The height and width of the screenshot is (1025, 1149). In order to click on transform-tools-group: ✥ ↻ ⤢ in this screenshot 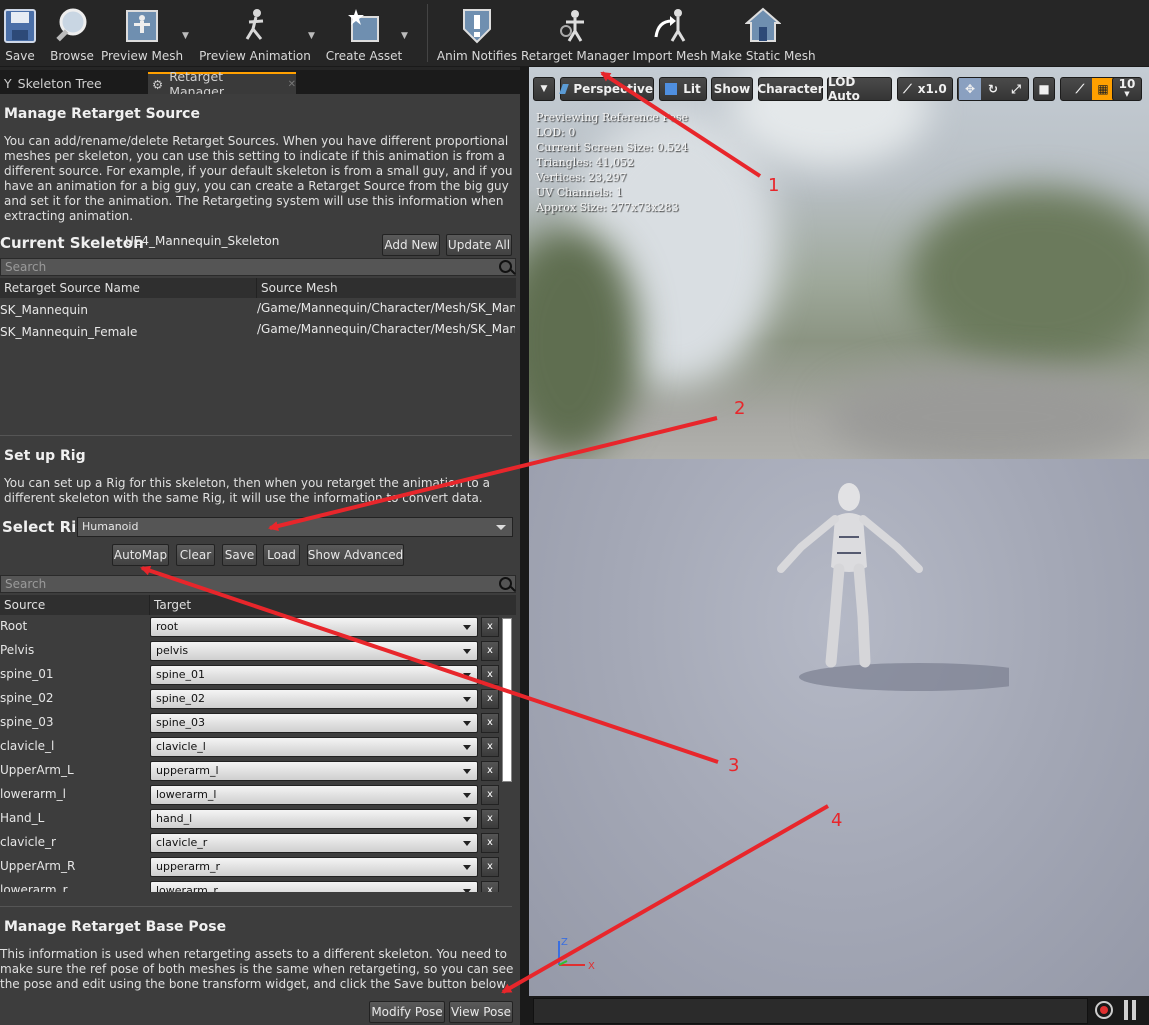, I will do `click(993, 89)`.